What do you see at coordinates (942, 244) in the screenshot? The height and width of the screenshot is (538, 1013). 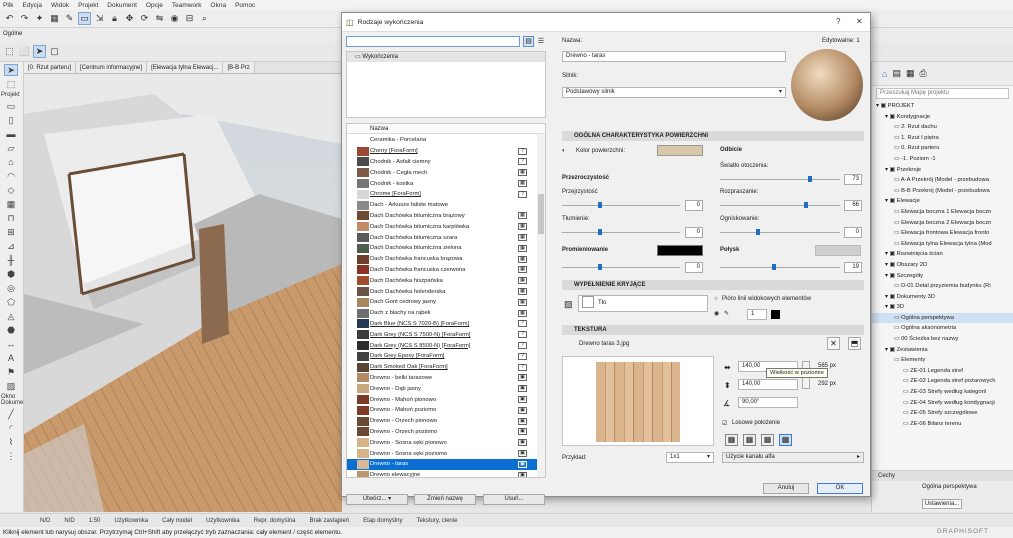 I see `tree-item: ▭ Elewacja tylna Elewacja tylna (Mod` at bounding box center [942, 244].